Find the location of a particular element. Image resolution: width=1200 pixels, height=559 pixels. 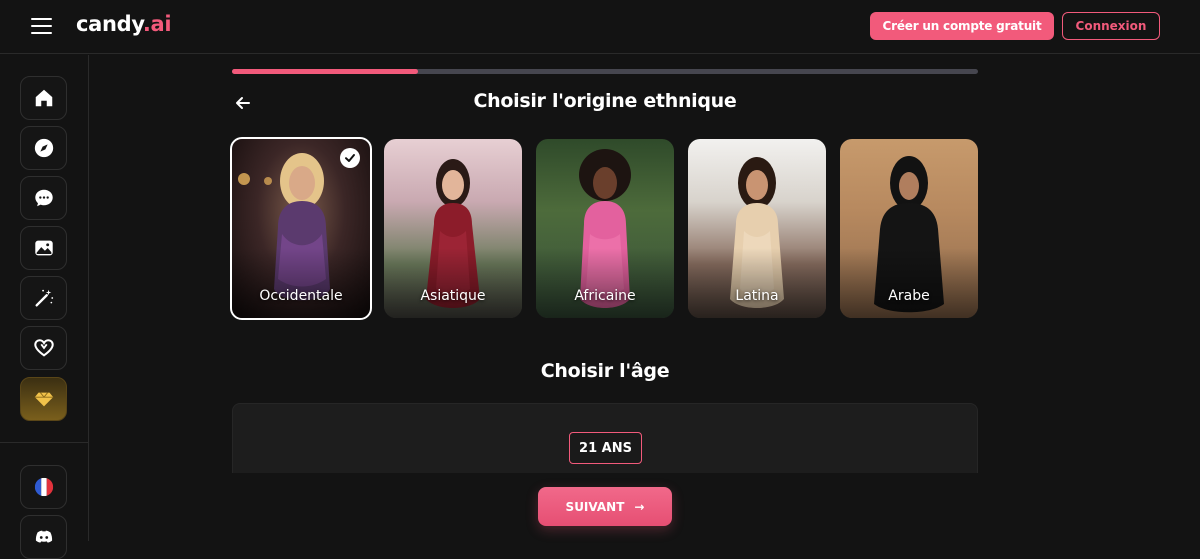

logo-suffix: .ai is located at coordinates (157, 24).